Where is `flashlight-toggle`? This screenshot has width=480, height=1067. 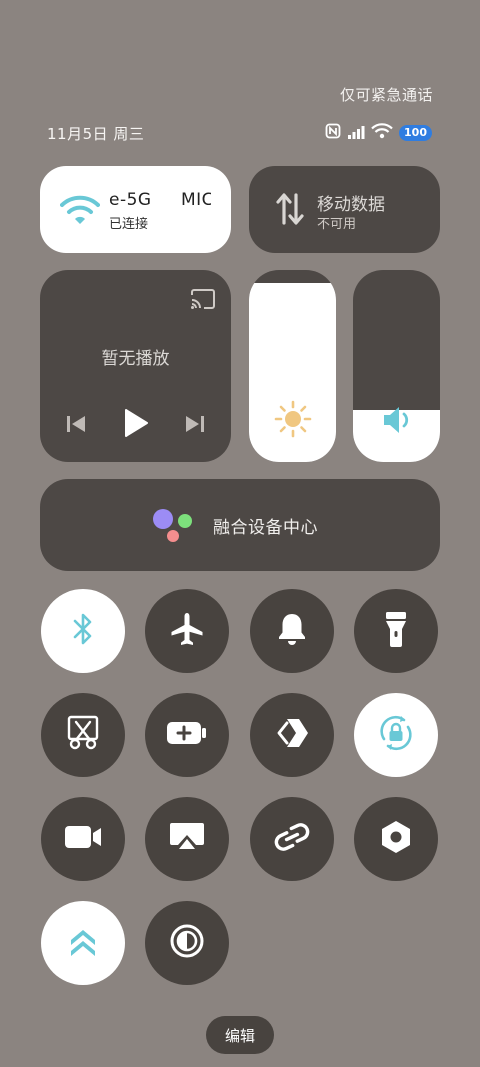
flashlight-toggle is located at coordinates (396, 631).